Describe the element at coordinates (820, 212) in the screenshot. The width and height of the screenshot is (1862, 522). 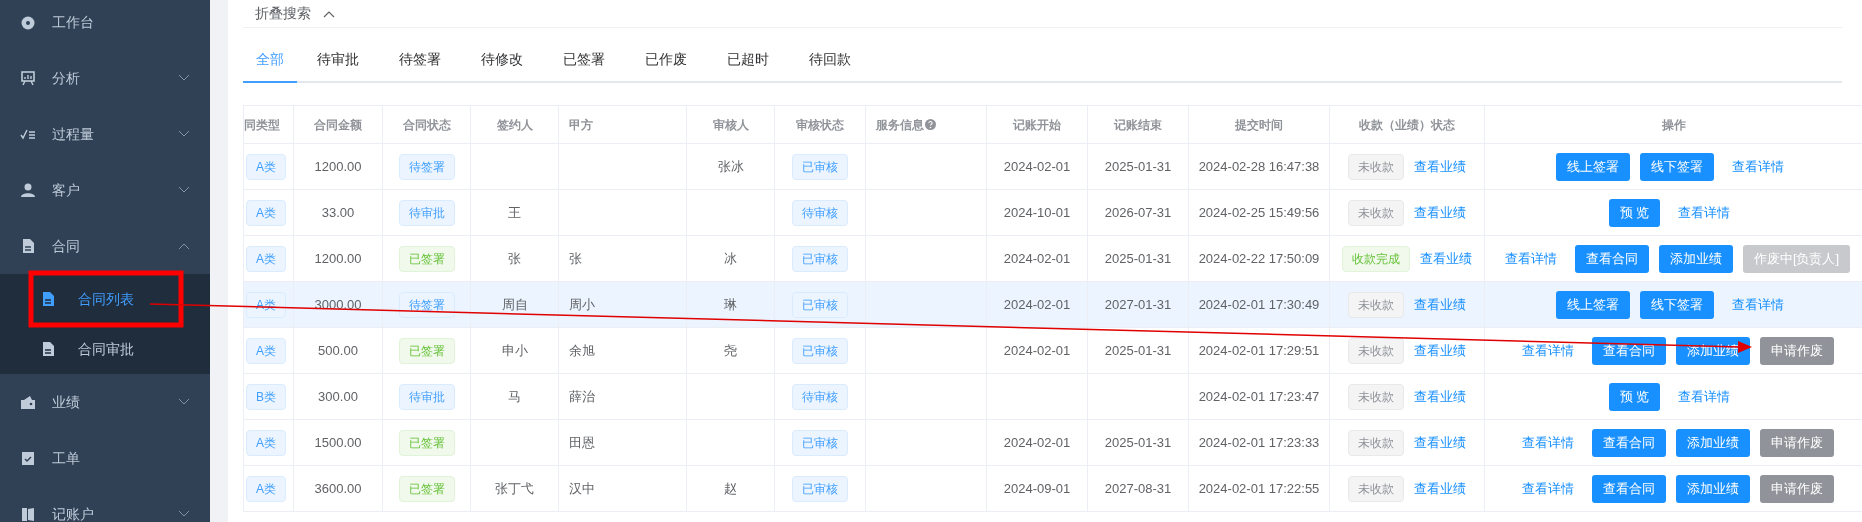
I see `review-status-tag: 待审核` at that location.